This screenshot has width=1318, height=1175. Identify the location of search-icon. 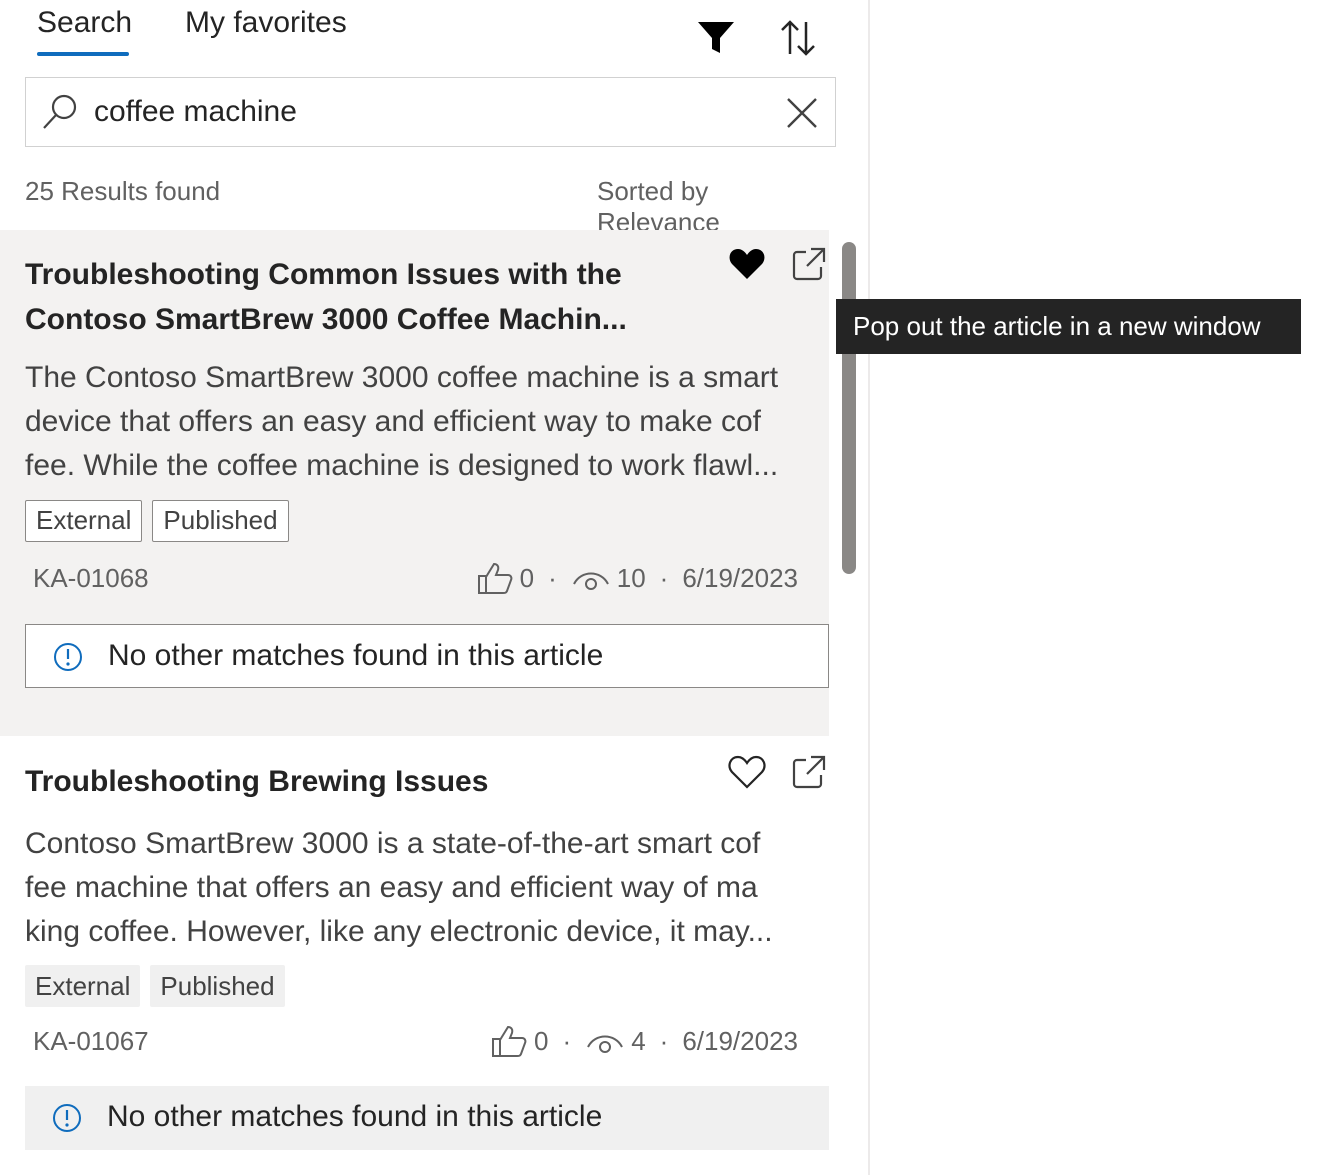
(60, 111).